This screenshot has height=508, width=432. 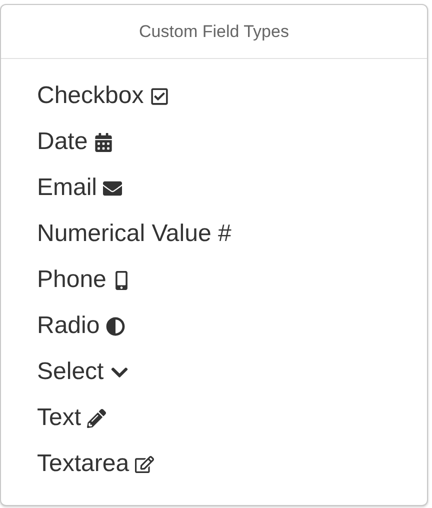 What do you see at coordinates (103, 142) in the screenshot?
I see `calendar-icon` at bounding box center [103, 142].